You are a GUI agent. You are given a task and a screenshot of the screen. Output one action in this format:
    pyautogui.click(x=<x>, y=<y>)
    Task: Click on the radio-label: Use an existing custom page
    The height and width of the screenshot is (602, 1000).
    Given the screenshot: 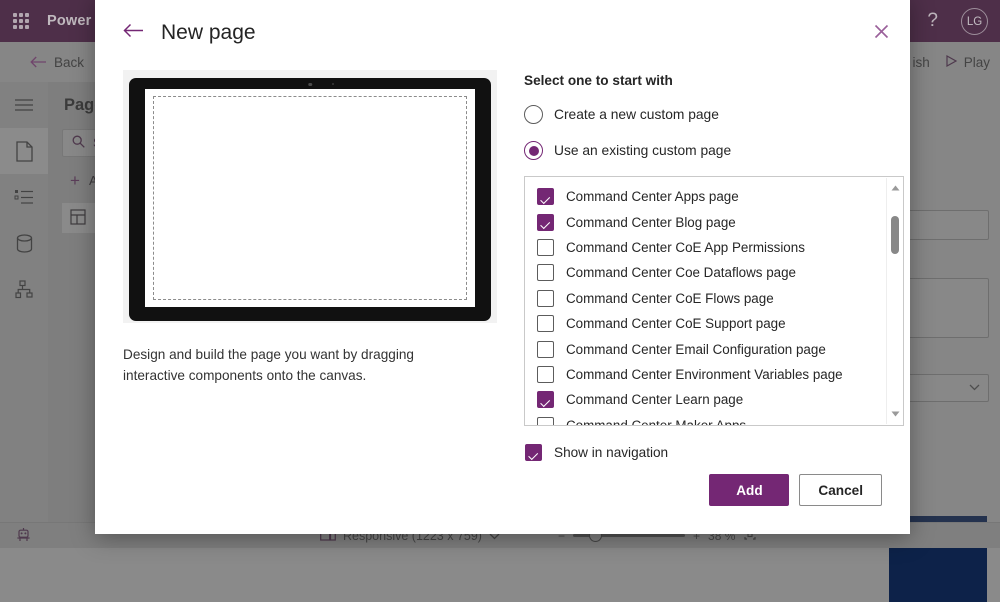 What is the action you would take?
    pyautogui.click(x=643, y=150)
    